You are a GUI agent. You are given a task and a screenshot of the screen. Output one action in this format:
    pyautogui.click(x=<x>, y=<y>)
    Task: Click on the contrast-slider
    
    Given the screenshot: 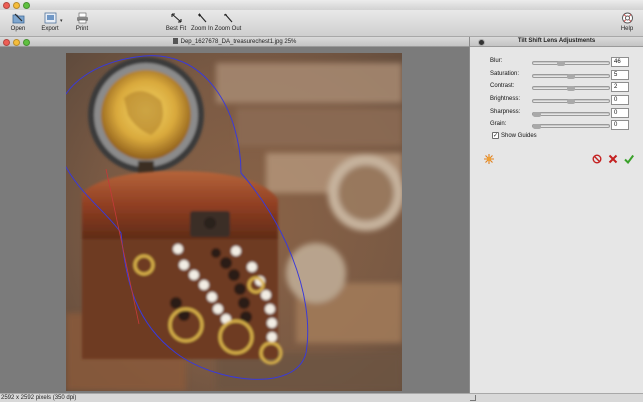 What is the action you would take?
    pyautogui.click(x=571, y=88)
    